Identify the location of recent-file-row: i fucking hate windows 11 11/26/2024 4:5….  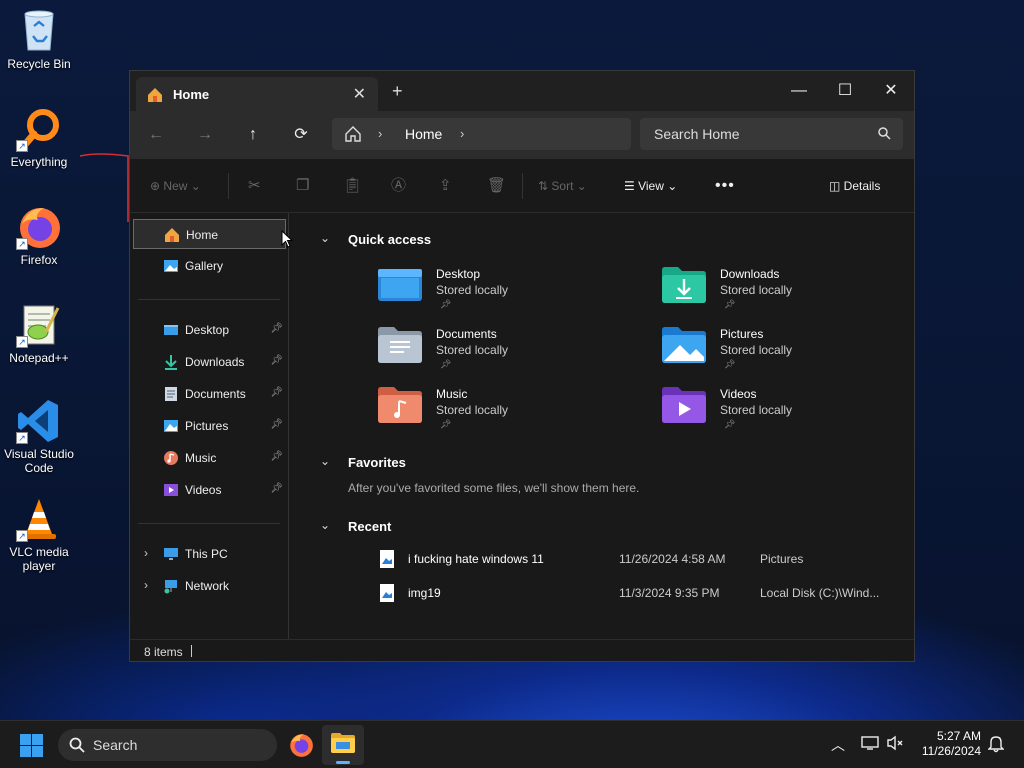
(640, 560).